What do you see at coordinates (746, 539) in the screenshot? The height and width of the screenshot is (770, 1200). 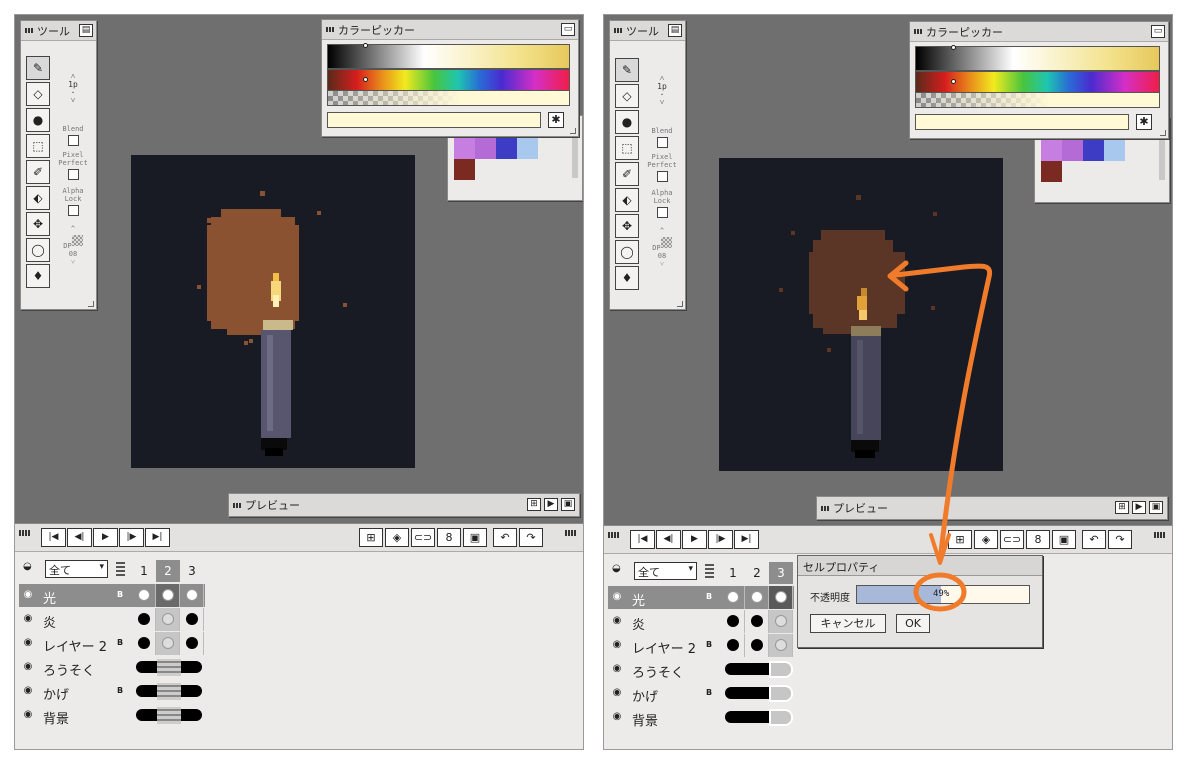 I see `last-frame-button: ▶|` at bounding box center [746, 539].